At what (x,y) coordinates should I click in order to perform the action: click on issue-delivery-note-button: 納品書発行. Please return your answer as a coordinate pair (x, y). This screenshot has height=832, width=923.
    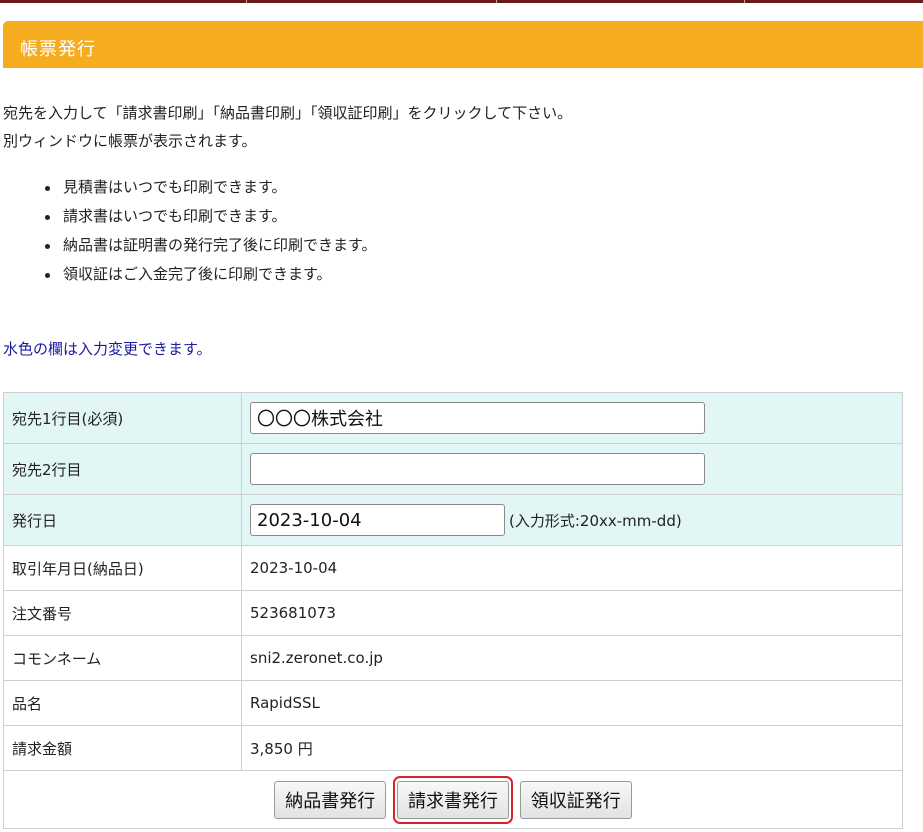
    Looking at the image, I should click on (330, 799).